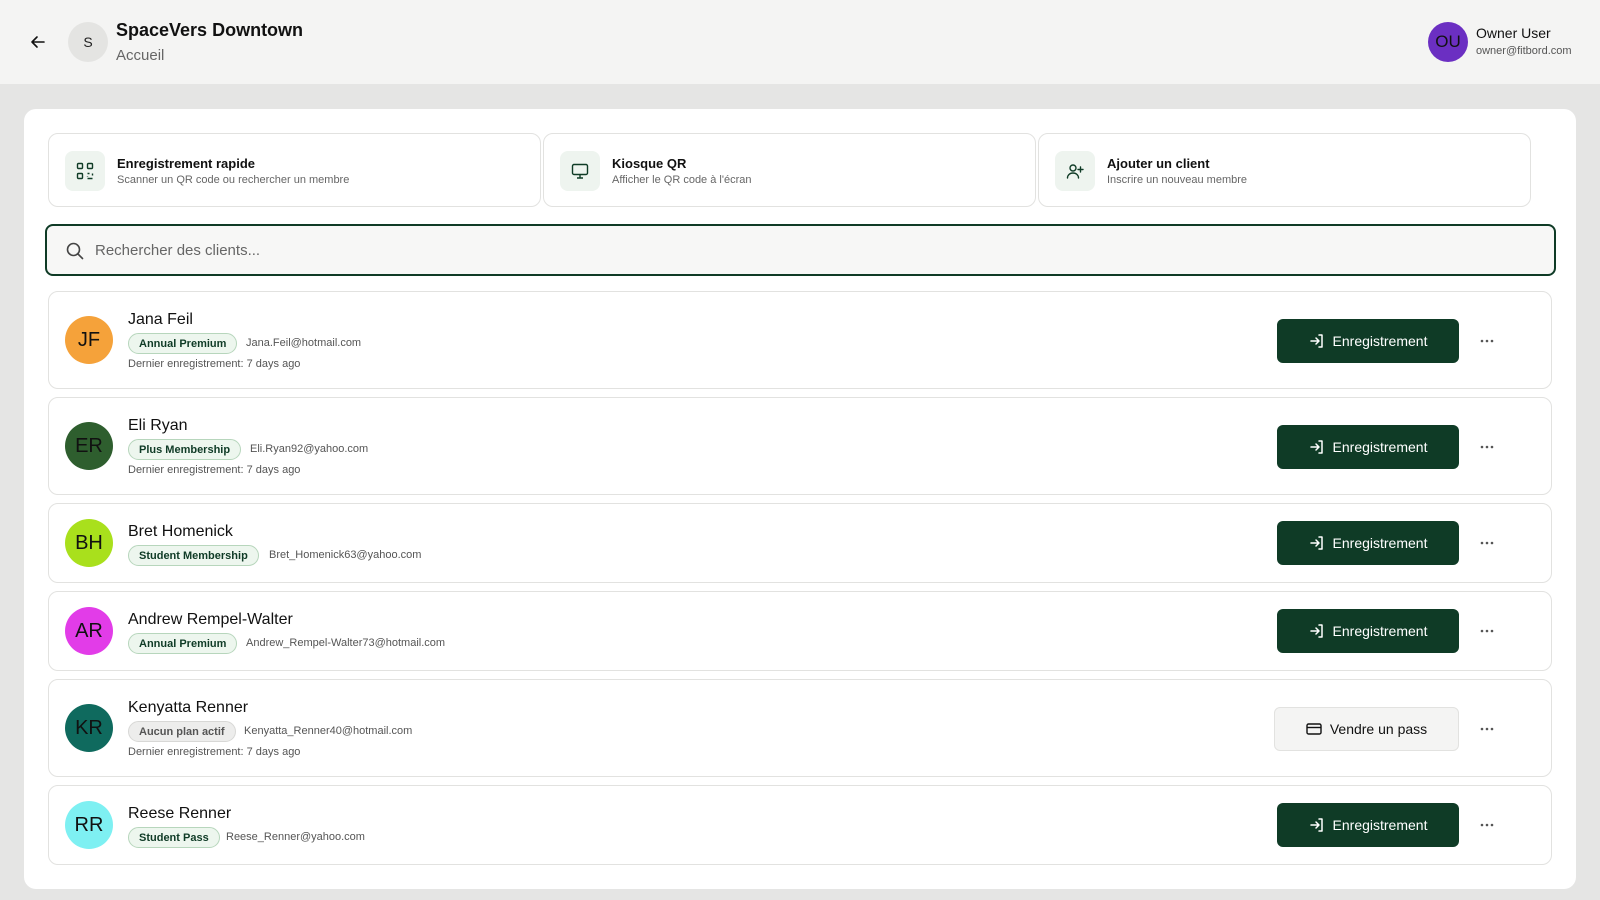  I want to click on qr-kiosk-card: Kiosque QR Afficher le QR code à l'écran, so click(789, 170).